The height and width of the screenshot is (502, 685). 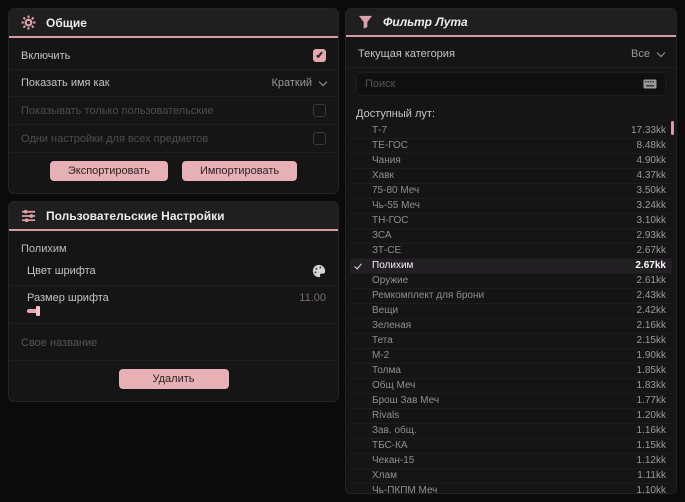 I want to click on loot-row: Хавк 4.37kk, so click(x=511, y=176).